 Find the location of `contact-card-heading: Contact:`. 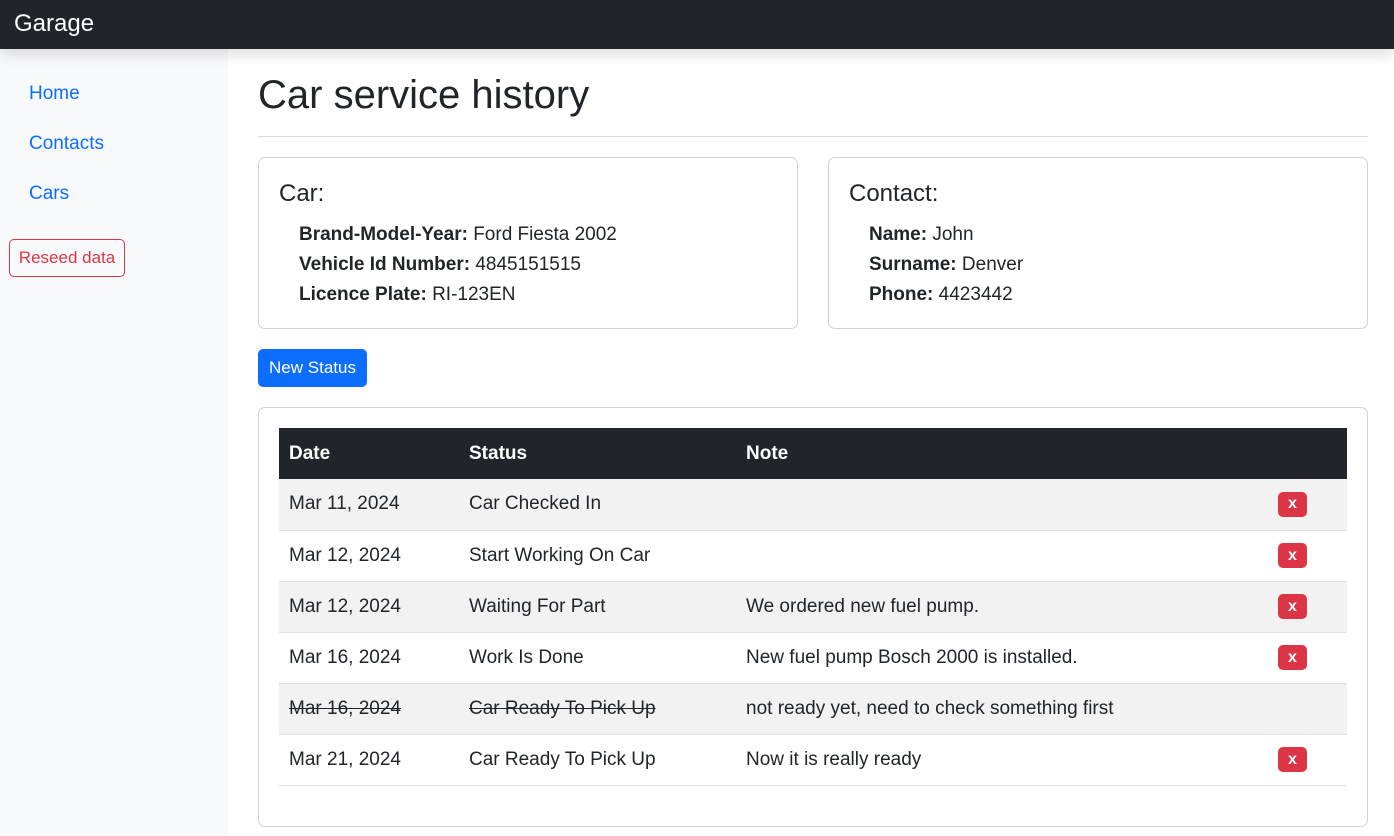

contact-card-heading: Contact: is located at coordinates (894, 193).